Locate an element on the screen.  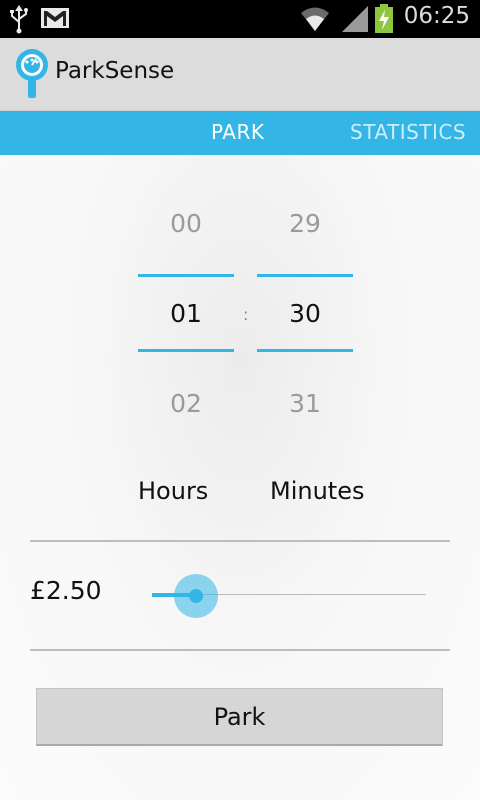
price-value: £2.50 is located at coordinates (66, 590).